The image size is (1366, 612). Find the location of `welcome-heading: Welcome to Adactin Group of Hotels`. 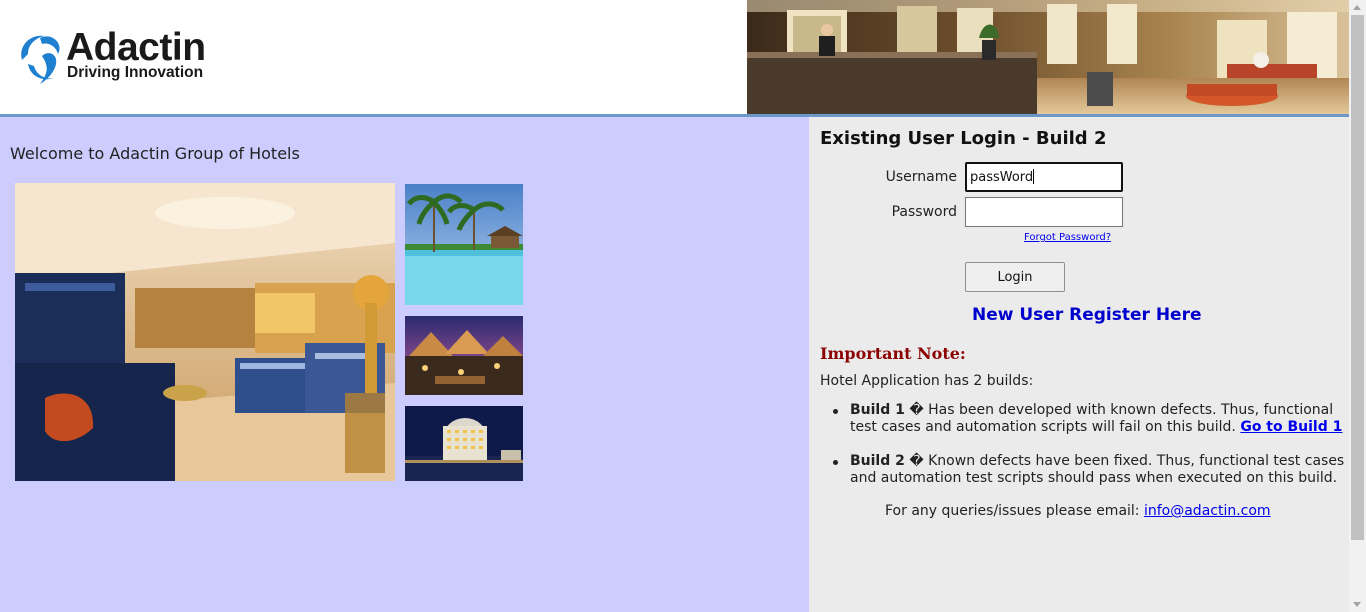

welcome-heading: Welcome to Adactin Group of Hotels is located at coordinates (155, 153).